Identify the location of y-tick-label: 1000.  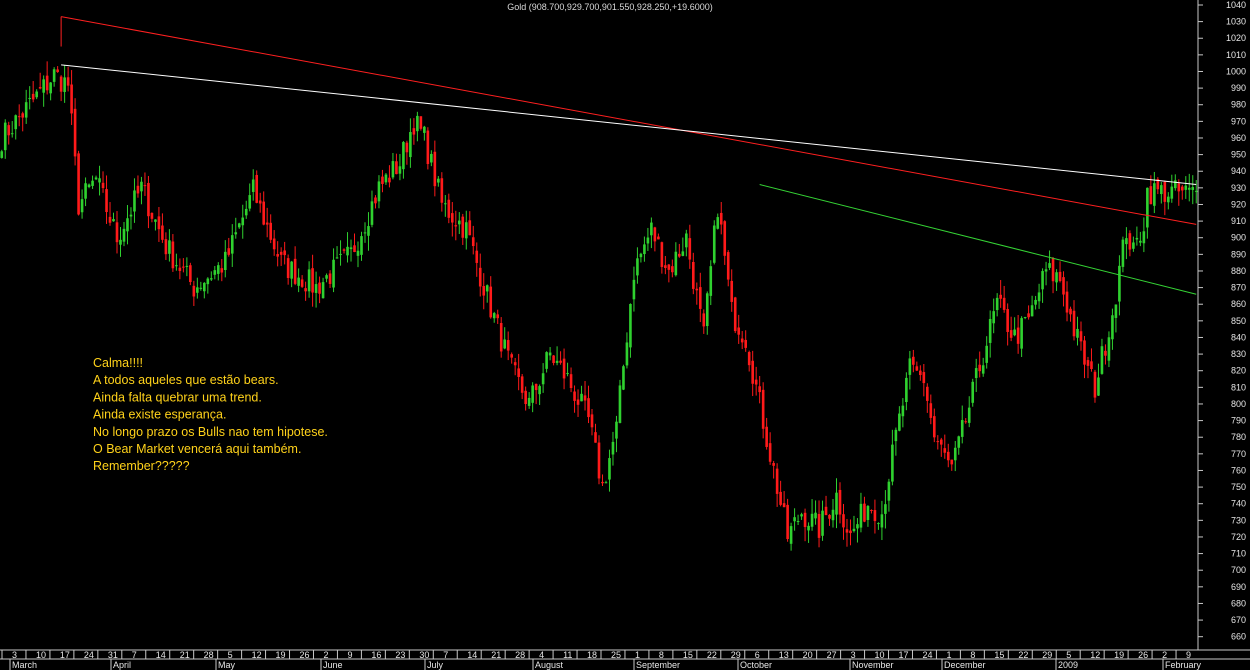
(1236, 71).